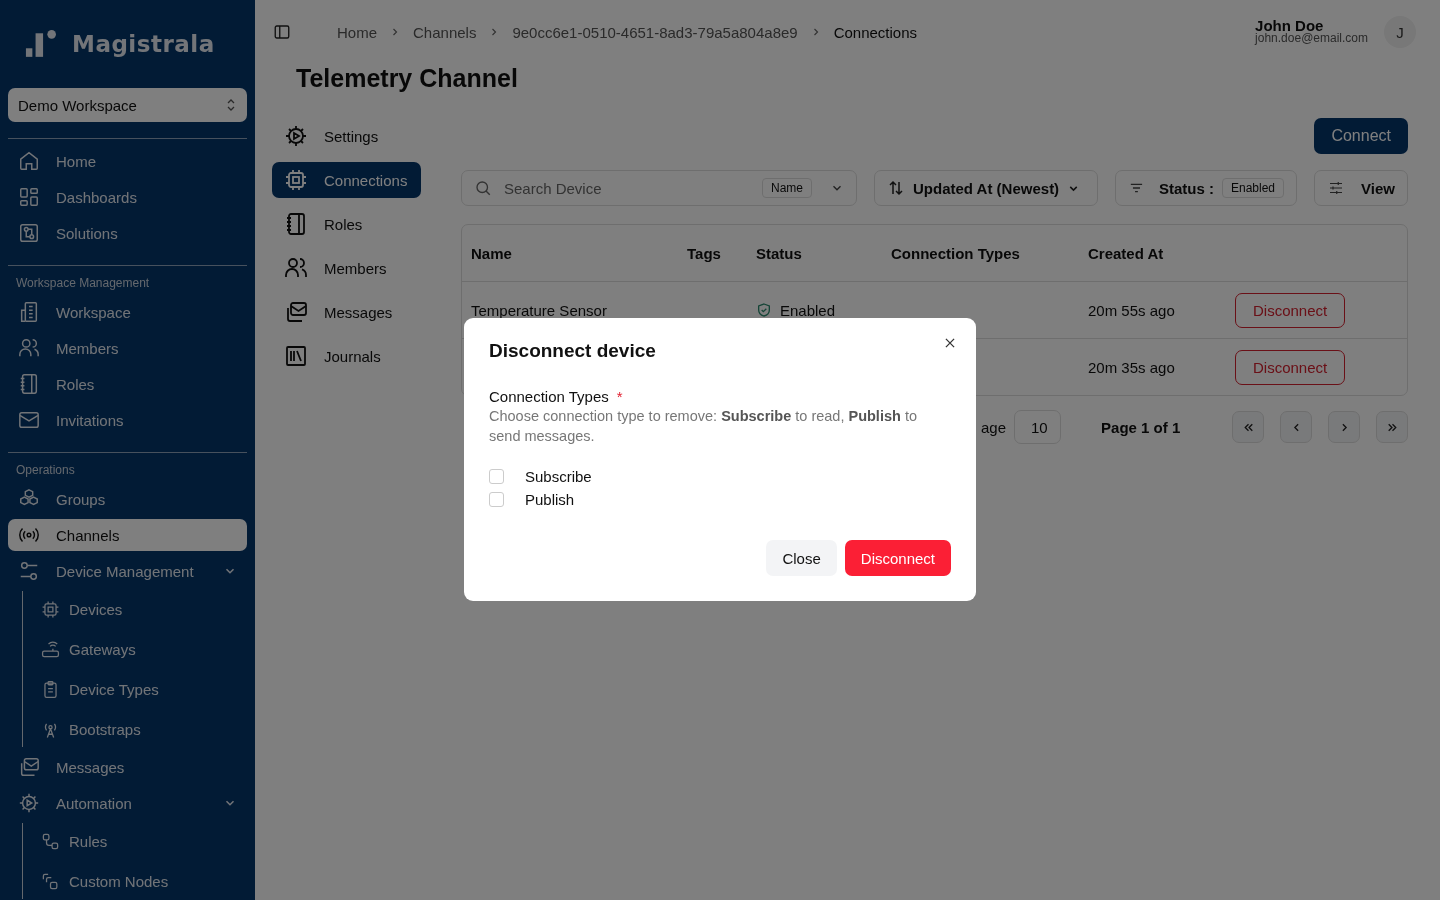  Describe the element at coordinates (1131, 310) in the screenshot. I see `table-cell: 20m 55s ago` at that location.